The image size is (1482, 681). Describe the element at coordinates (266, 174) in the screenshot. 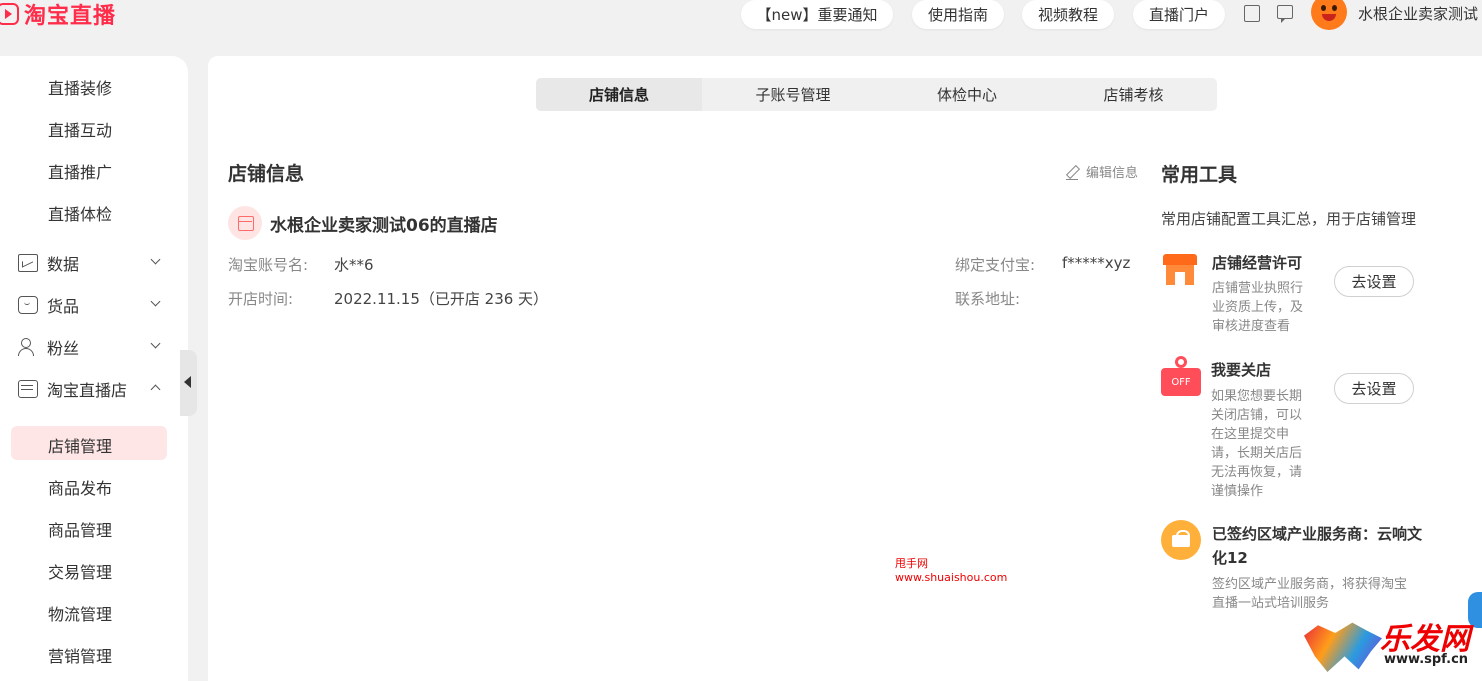

I see `section-title-store-info: 店铺信息` at that location.